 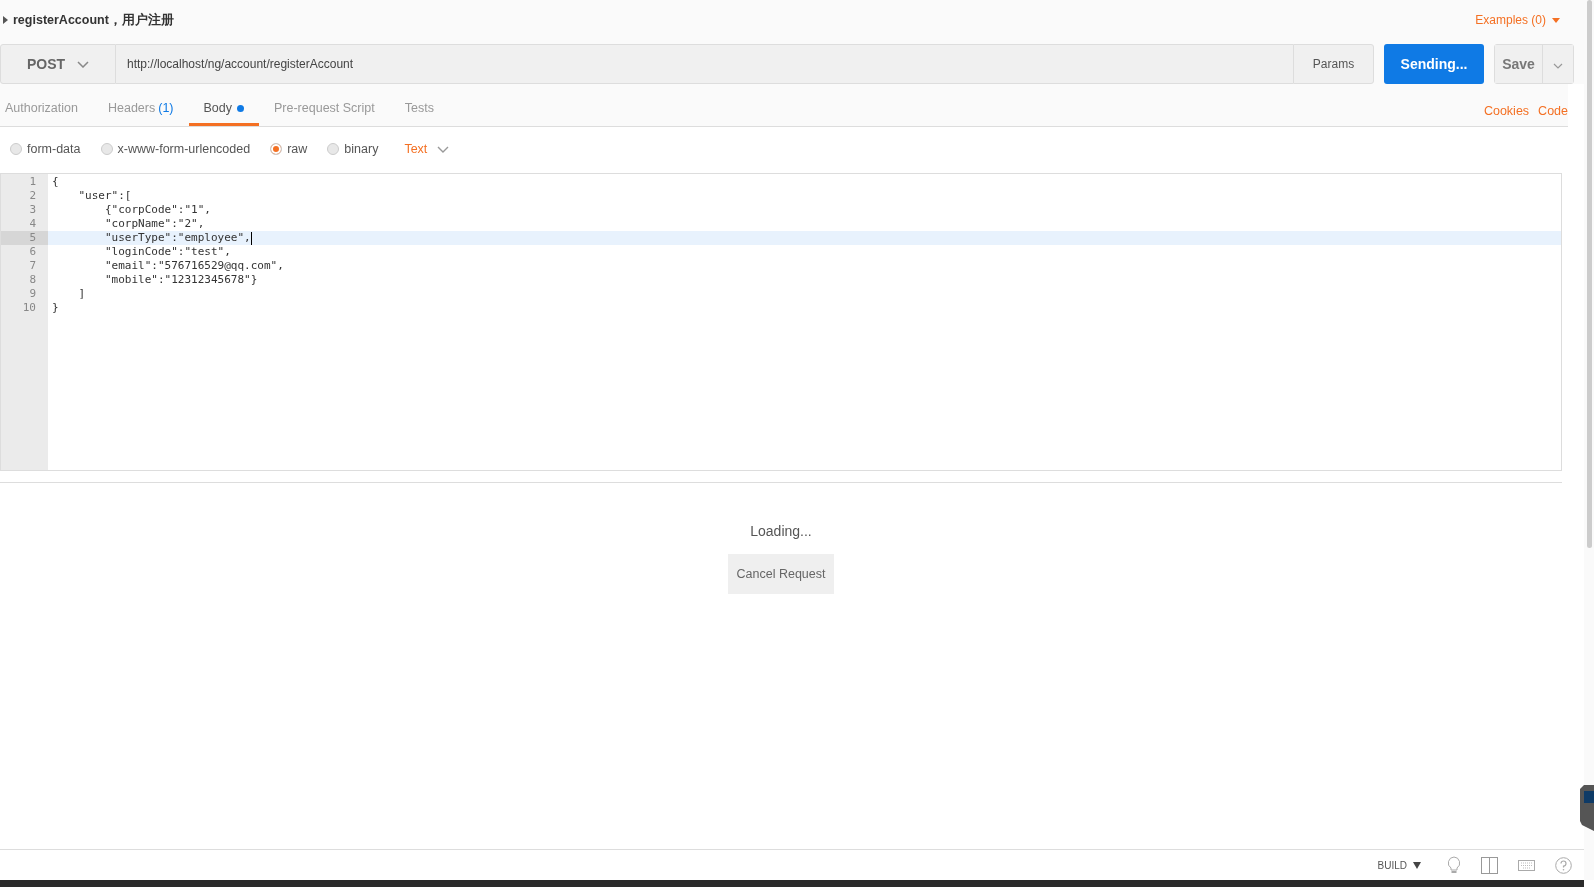 What do you see at coordinates (1399, 865) in the screenshot?
I see `build-dropdown: BUILD` at bounding box center [1399, 865].